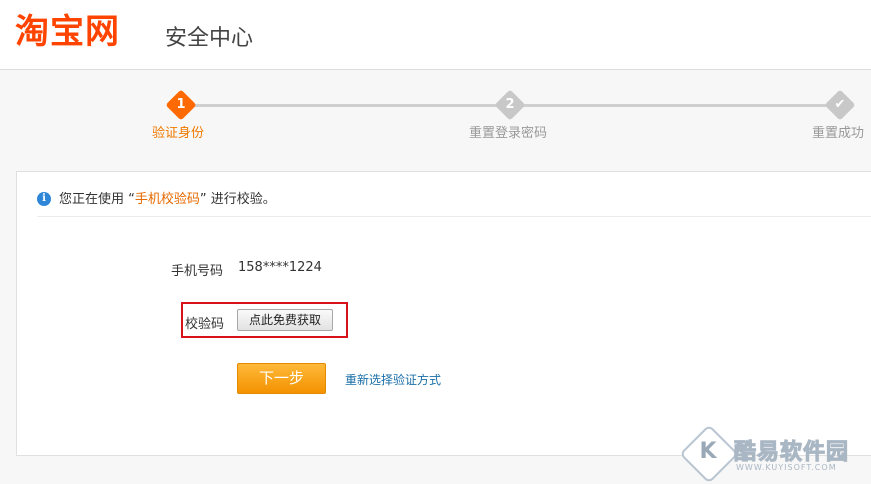 Image resolution: width=871 pixels, height=484 pixels. What do you see at coordinates (285, 320) in the screenshot?
I see `get-code-button: 点此免费获取` at bounding box center [285, 320].